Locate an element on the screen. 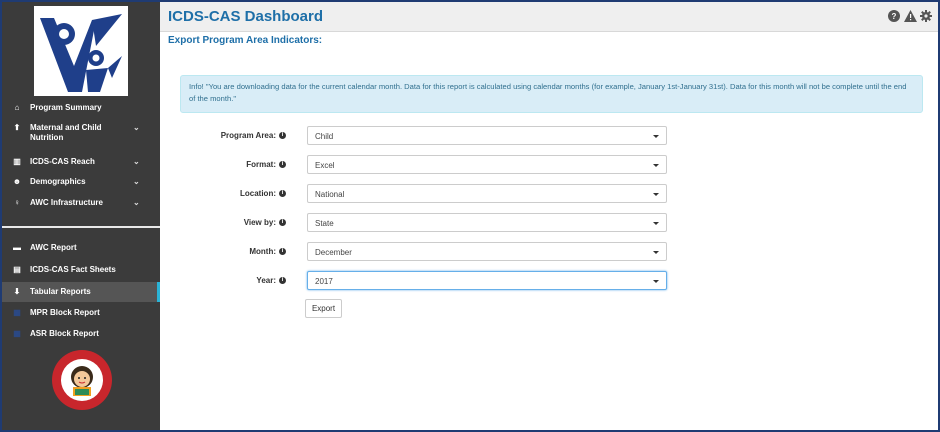  sidebar-item-asr-block-report: ▦ ASR Block Report is located at coordinates (81, 335).